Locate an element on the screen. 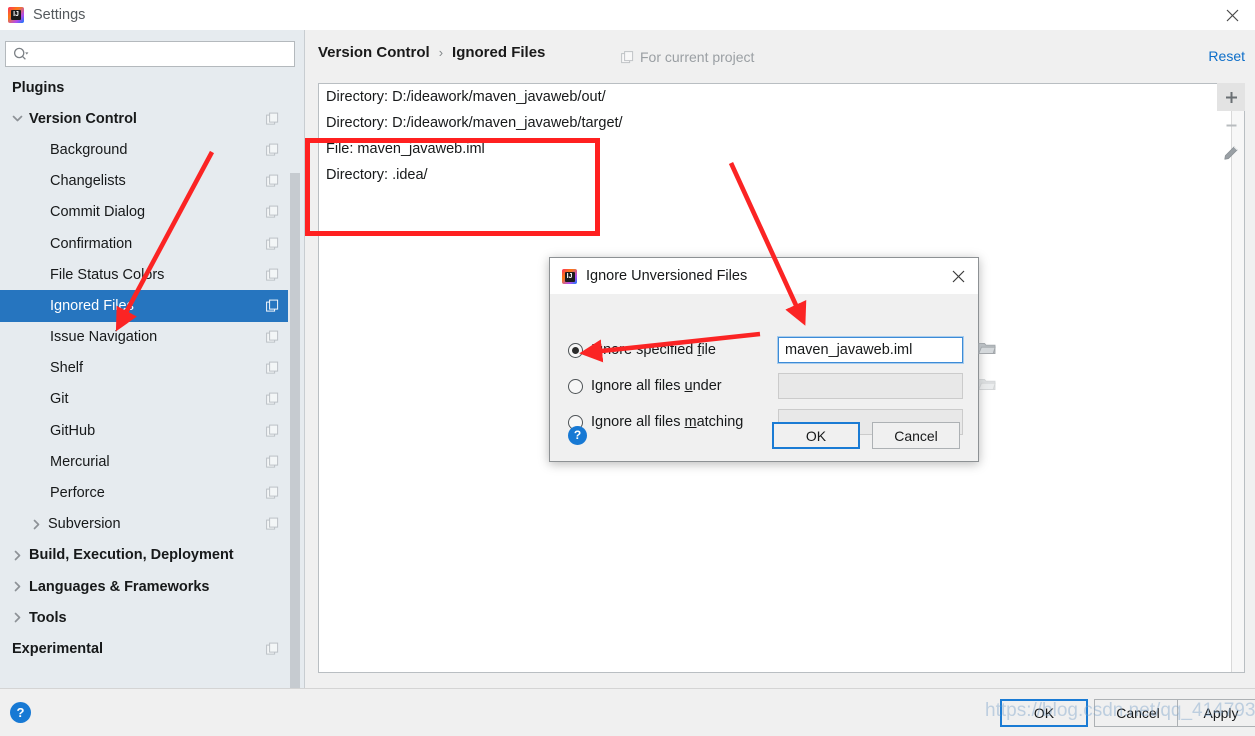  sidebar-item-experimental: Experimental is located at coordinates (144, 648).